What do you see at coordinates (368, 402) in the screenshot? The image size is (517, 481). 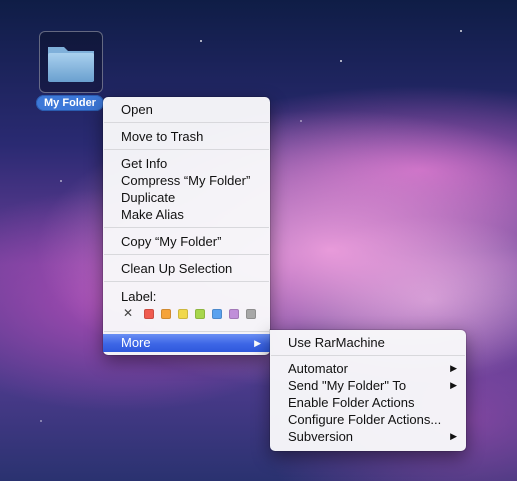 I see `submenu-item-enable-folder-actions: Enable Folder Actions` at bounding box center [368, 402].